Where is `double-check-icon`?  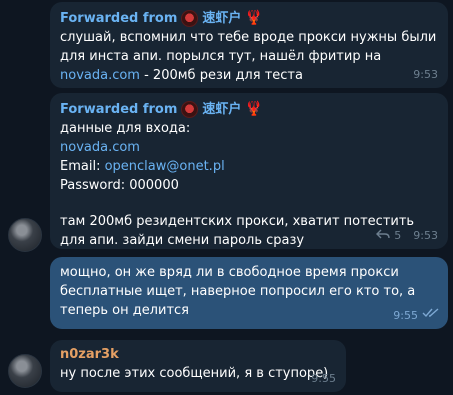
double-check-icon is located at coordinates (431, 314).